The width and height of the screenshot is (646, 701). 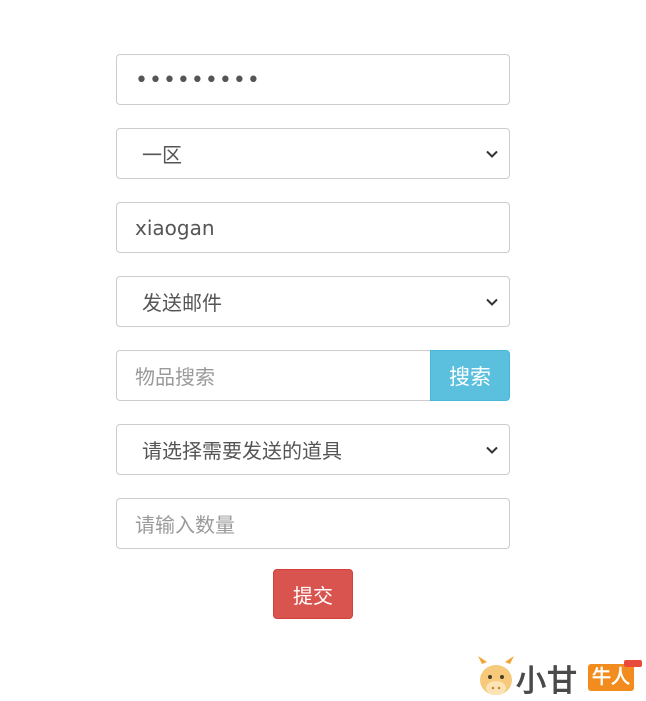 I want to click on username-value: xiaogan, so click(x=175, y=227).